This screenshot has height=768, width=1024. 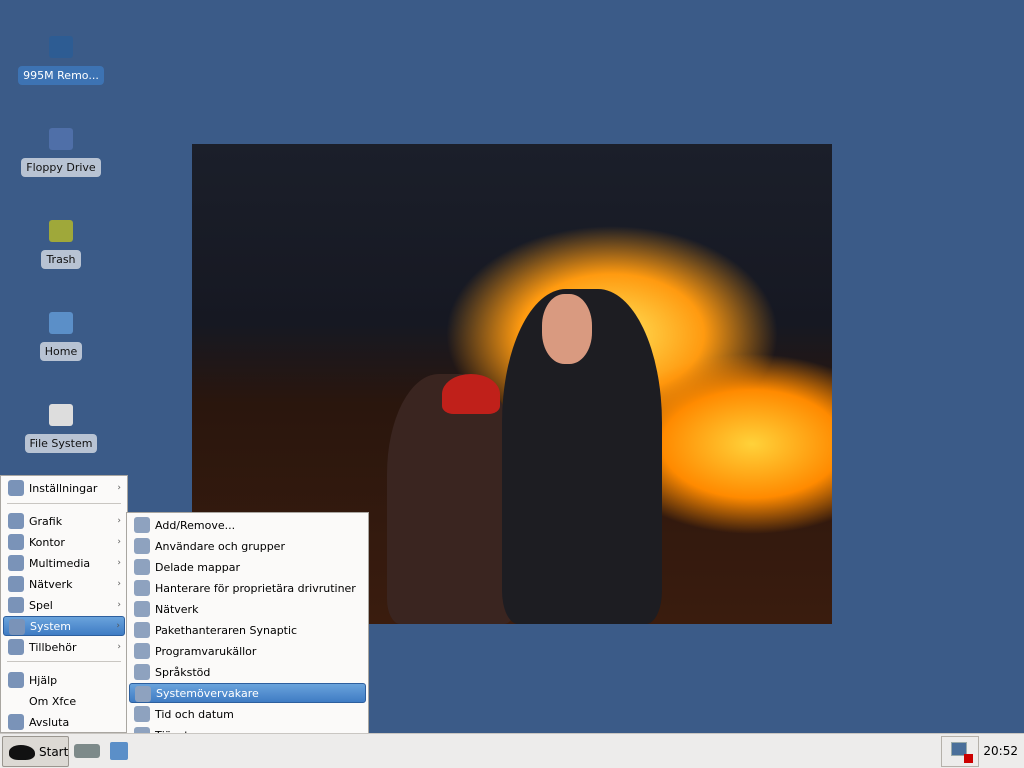 What do you see at coordinates (471, 394) in the screenshot?
I see `photo-hat` at bounding box center [471, 394].